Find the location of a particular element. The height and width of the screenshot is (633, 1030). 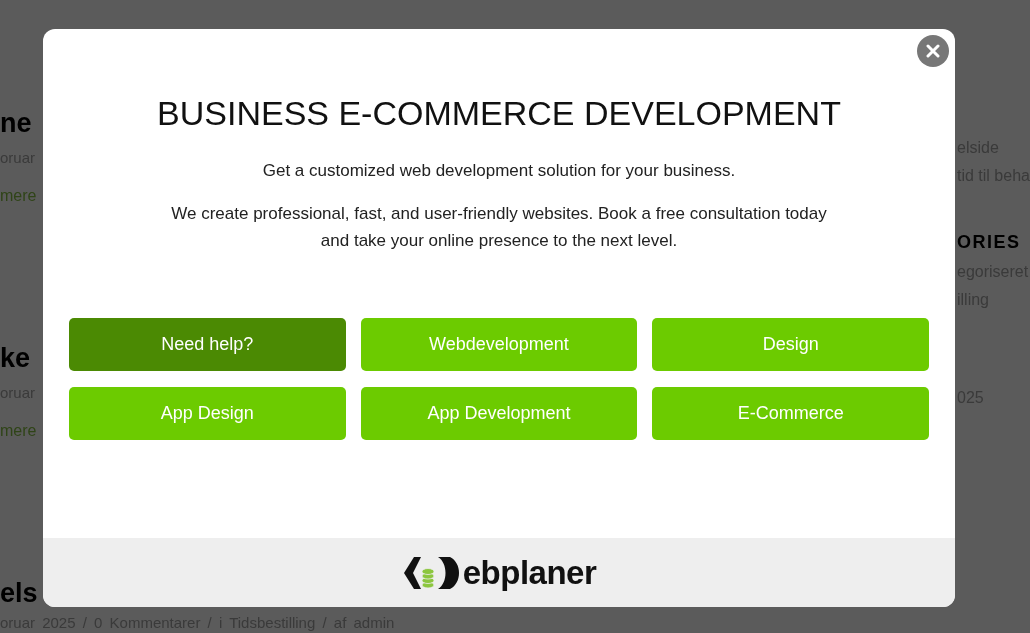

logo-text: ebplaner is located at coordinates (529, 572).